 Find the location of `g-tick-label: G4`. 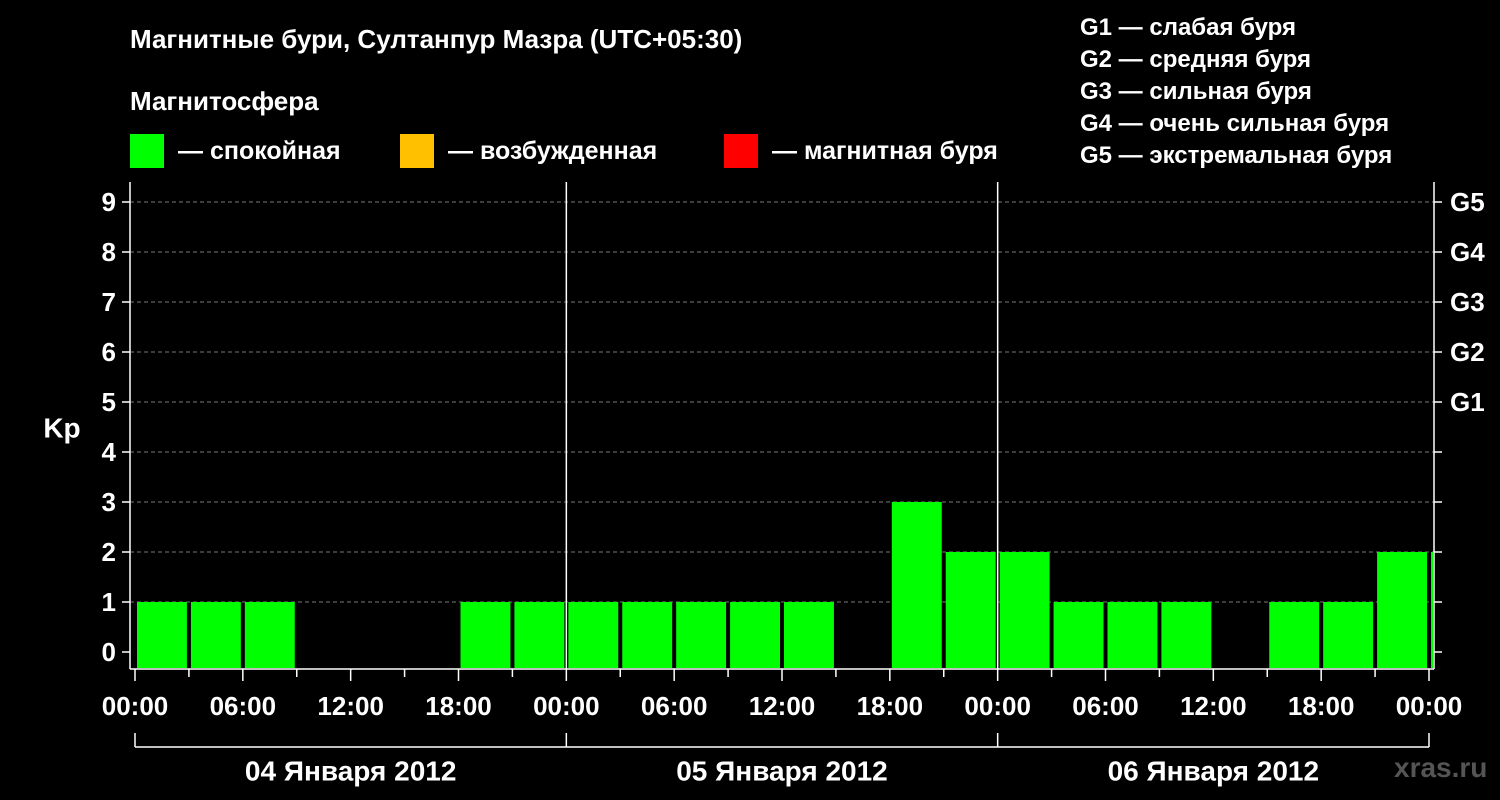

g-tick-label: G4 is located at coordinates (1467, 252).